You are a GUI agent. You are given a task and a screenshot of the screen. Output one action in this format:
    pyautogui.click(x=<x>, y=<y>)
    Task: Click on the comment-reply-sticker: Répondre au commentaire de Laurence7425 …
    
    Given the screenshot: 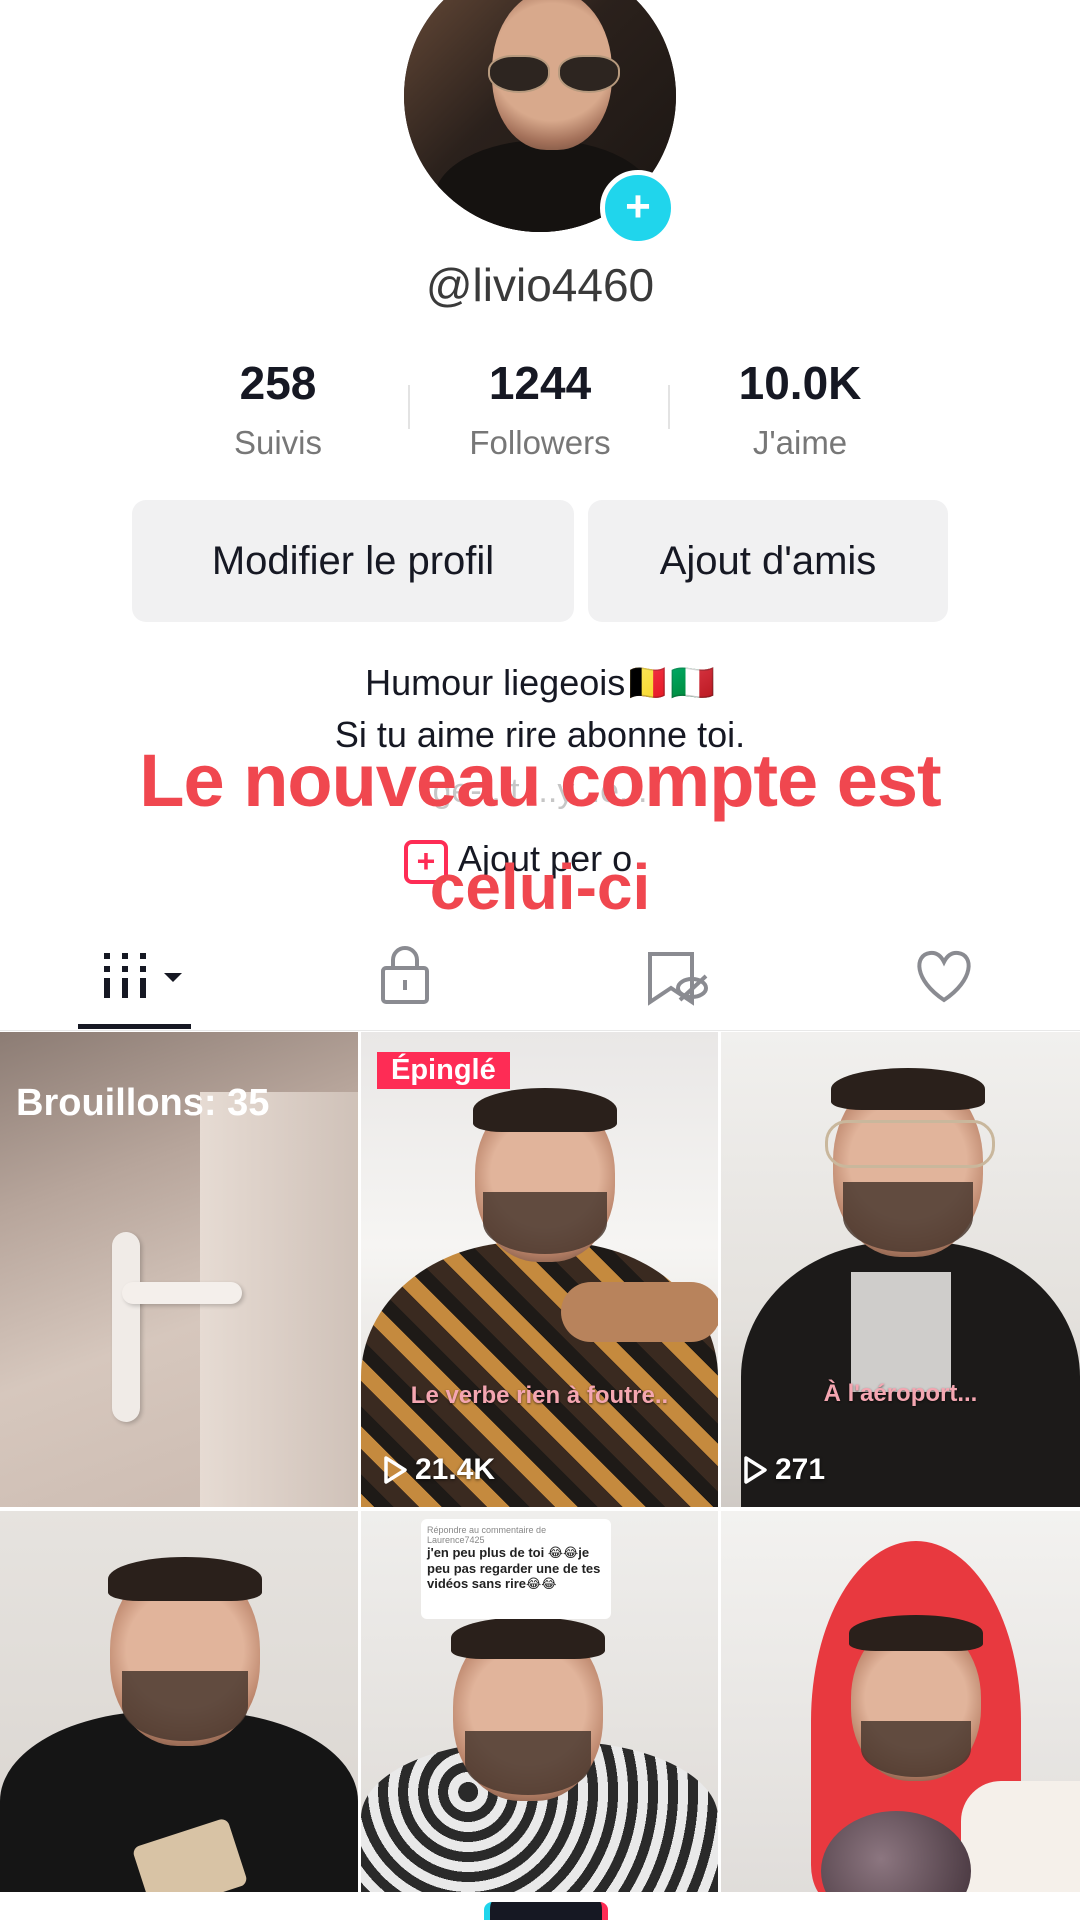 What is the action you would take?
    pyautogui.click(x=516, y=1569)
    